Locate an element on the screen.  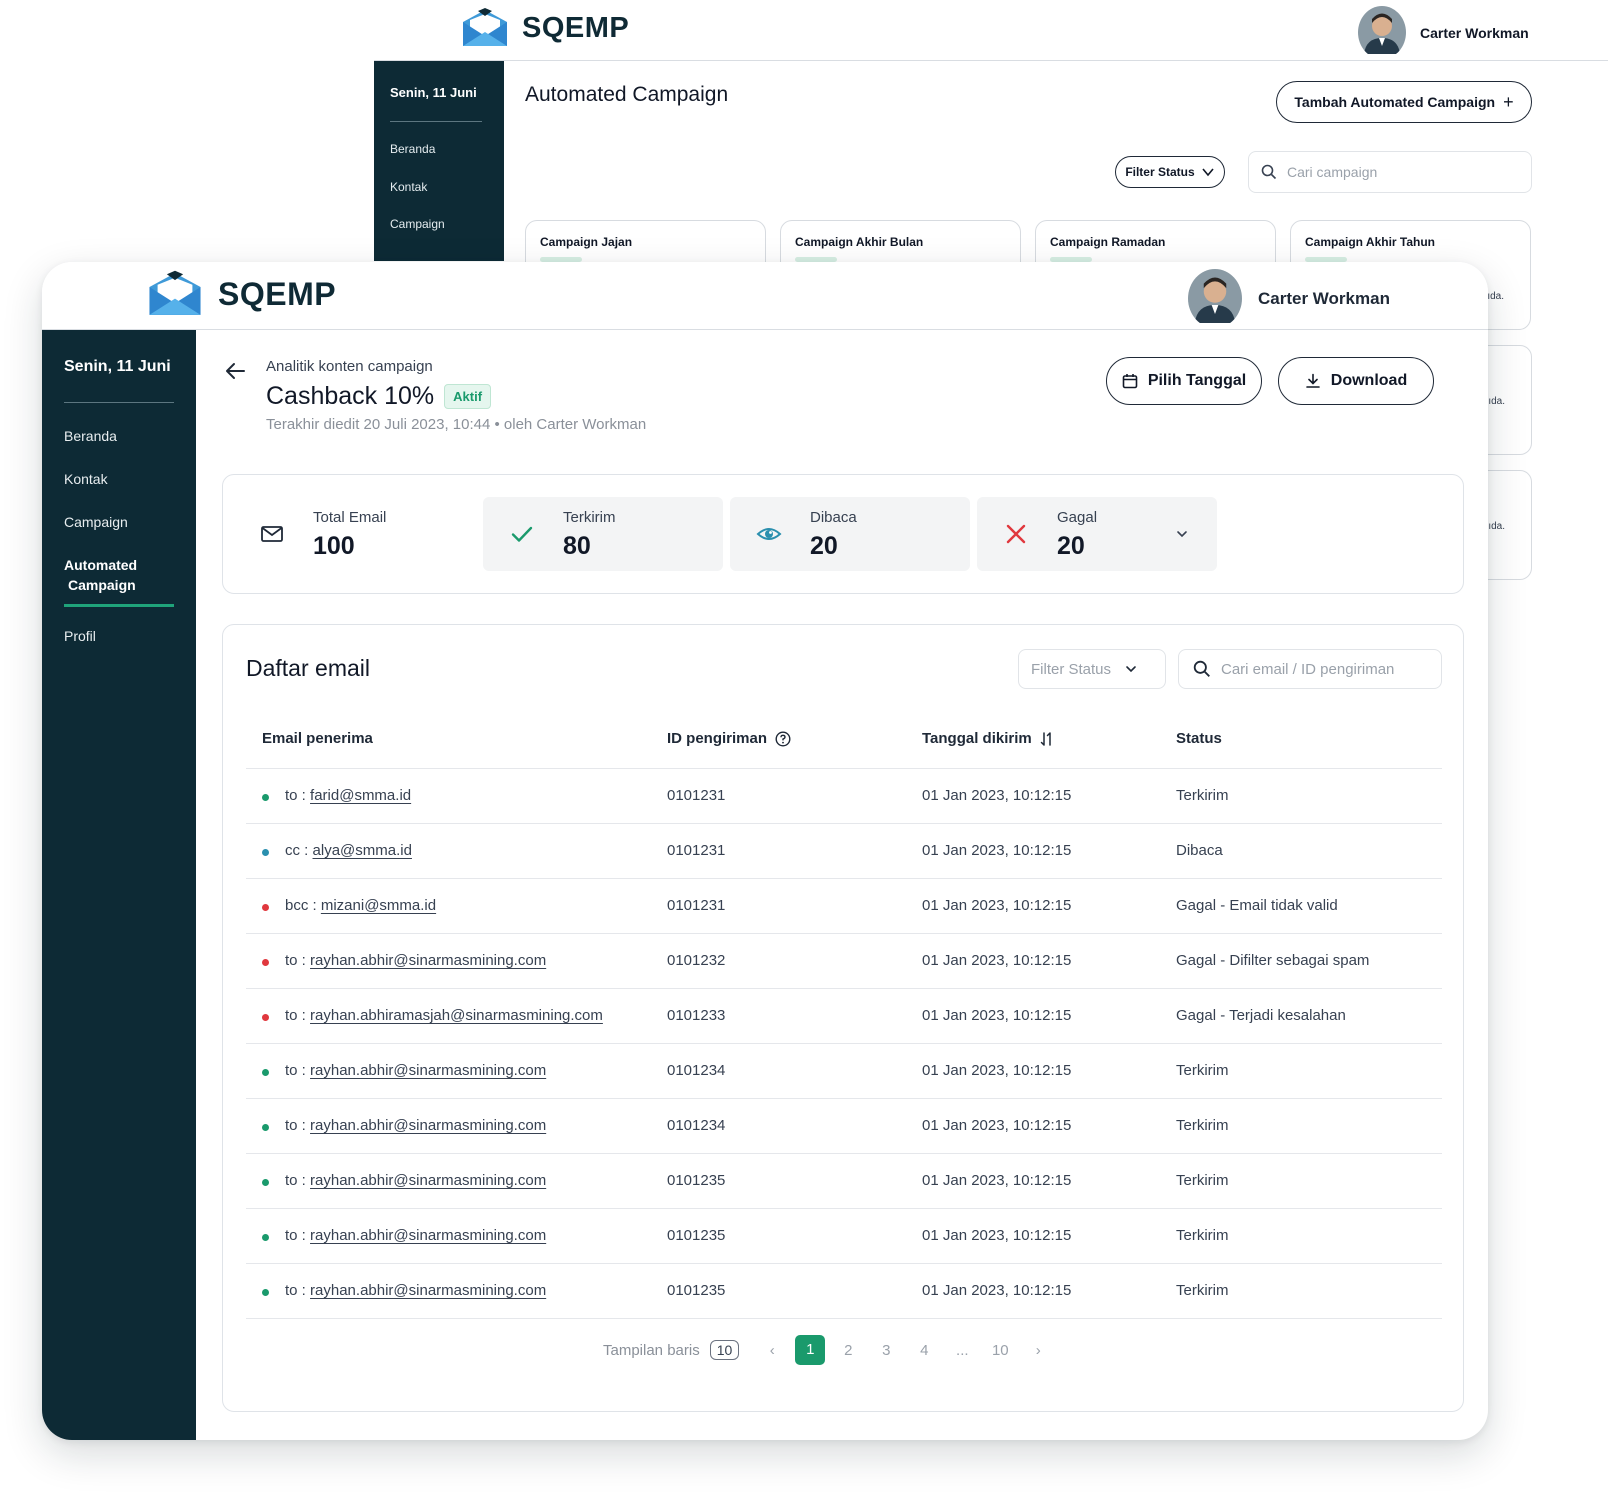
page-button-2: 2 is located at coordinates (848, 1350).